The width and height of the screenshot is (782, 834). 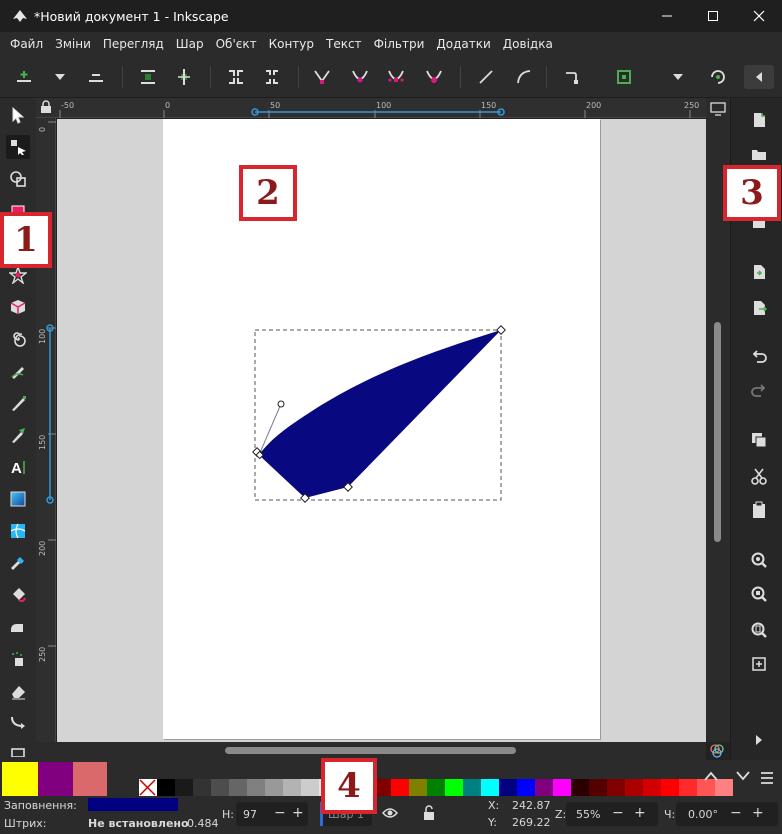 What do you see at coordinates (148, 787) in the screenshot?
I see `no-paint-swatch` at bounding box center [148, 787].